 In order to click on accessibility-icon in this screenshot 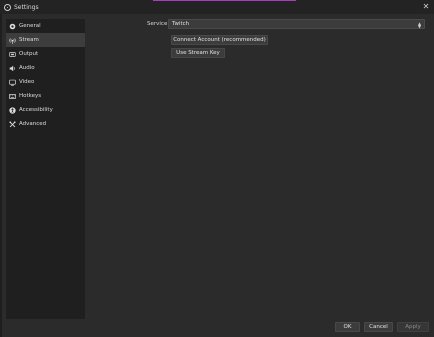, I will do `click(12, 110)`.